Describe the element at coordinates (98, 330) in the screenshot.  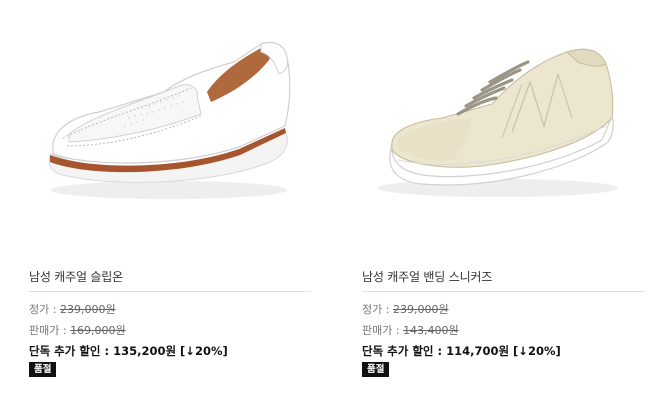
I see `sale-price: 169,000원` at that location.